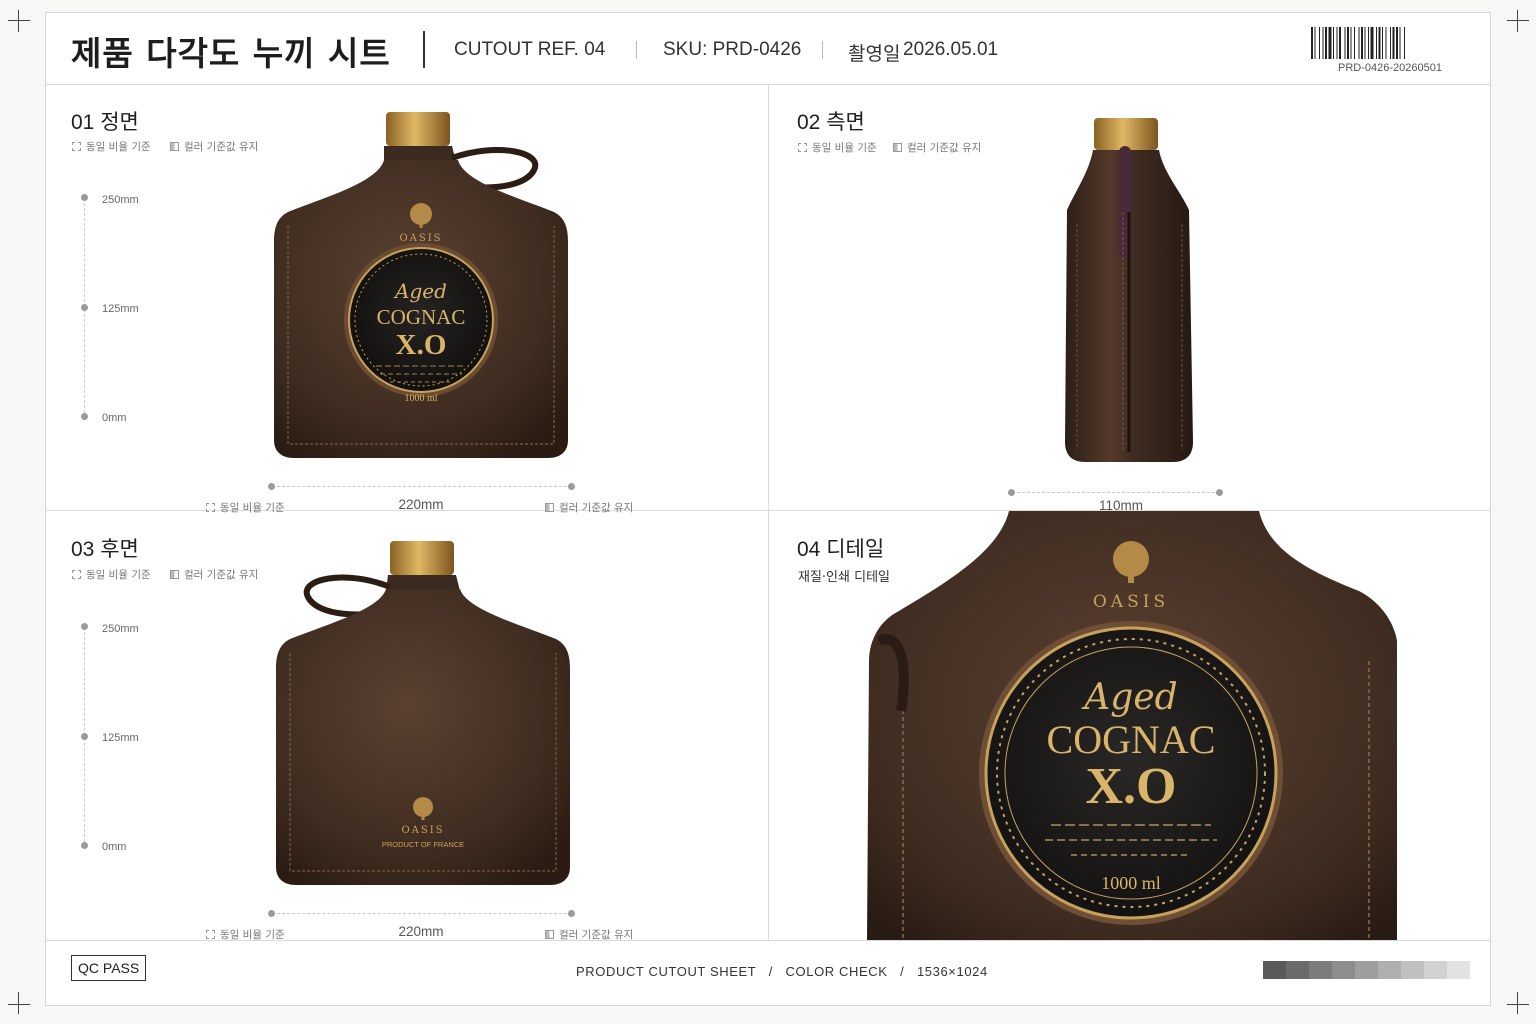 This screenshot has height=1024, width=1536. Describe the element at coordinates (841, 549) in the screenshot. I see `panel-title: 04 디테일` at that location.